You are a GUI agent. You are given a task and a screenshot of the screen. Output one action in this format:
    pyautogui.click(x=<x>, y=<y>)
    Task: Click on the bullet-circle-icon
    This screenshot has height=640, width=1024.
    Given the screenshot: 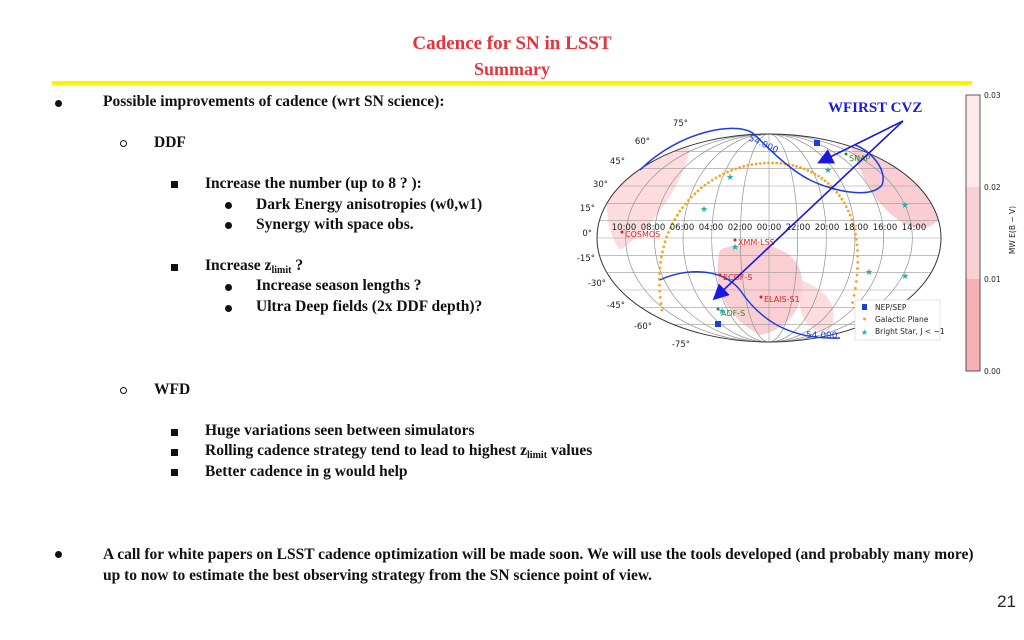 What is the action you would take?
    pyautogui.click(x=123, y=390)
    